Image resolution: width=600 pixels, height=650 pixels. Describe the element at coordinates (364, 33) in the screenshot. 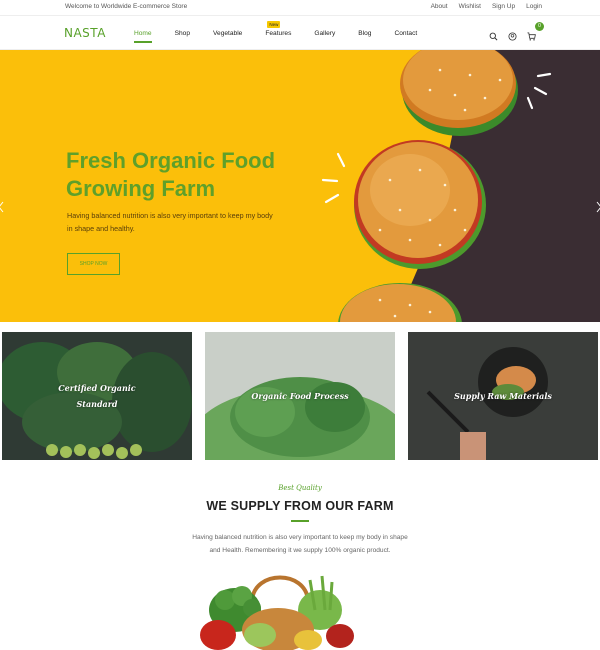

I see `nav-blog: Blog` at that location.